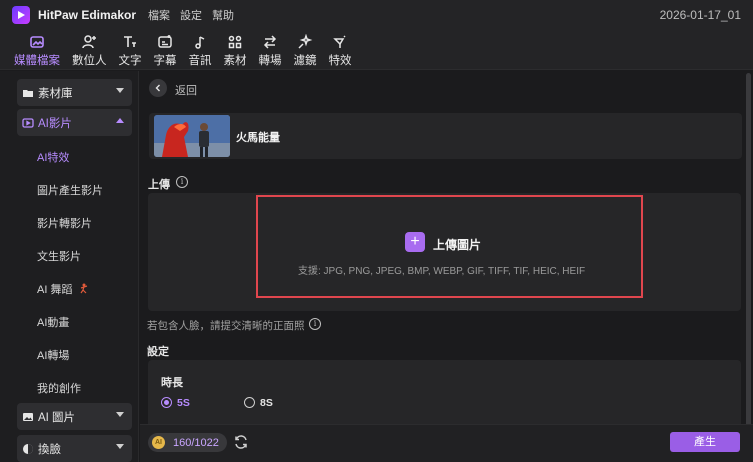  I want to click on transition-icon, so click(270, 42).